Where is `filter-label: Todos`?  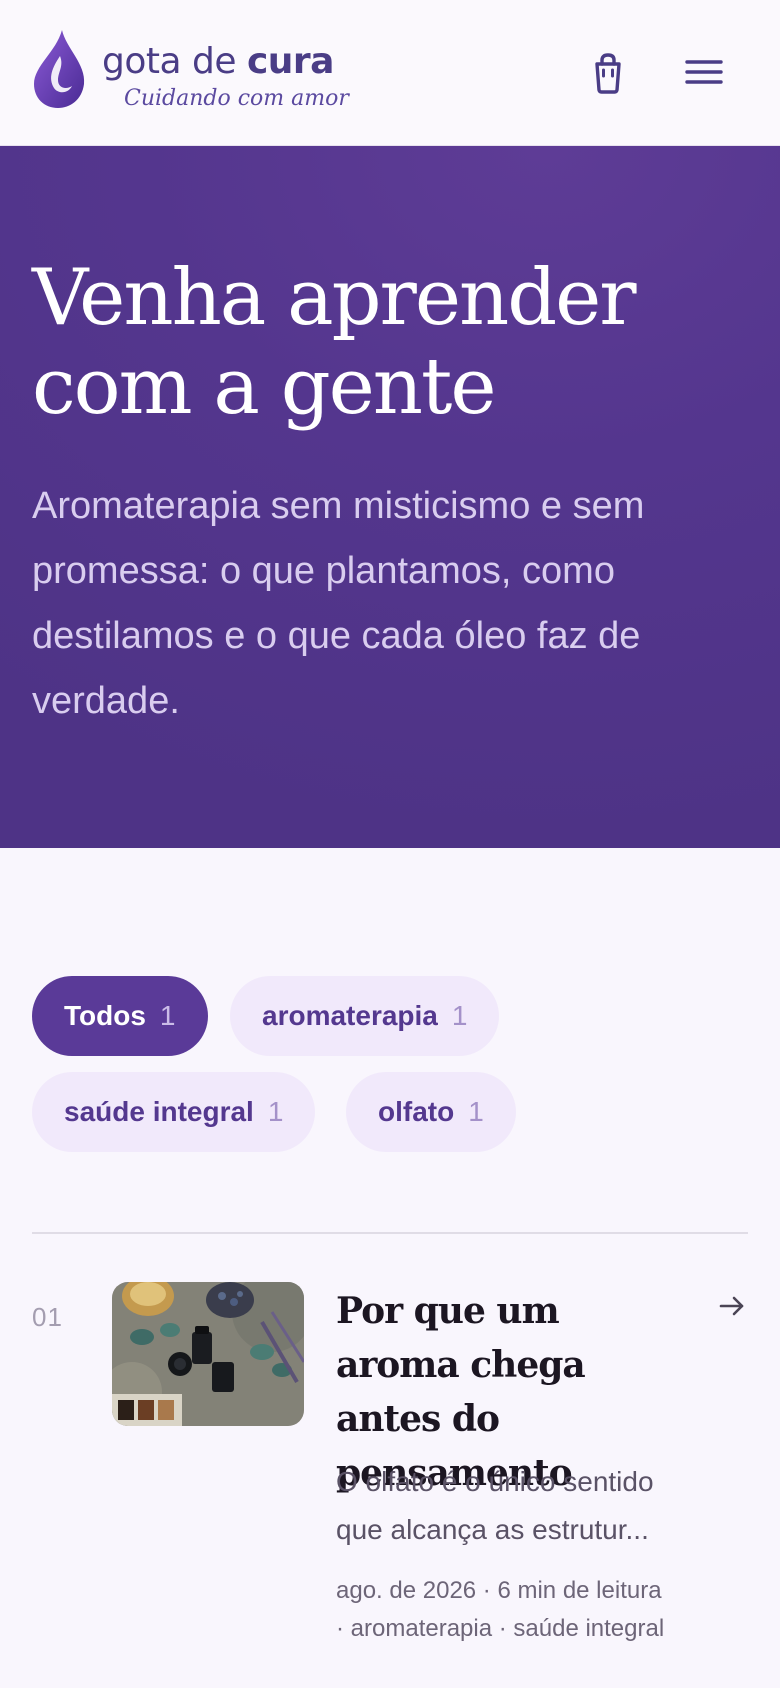
filter-label: Todos is located at coordinates (105, 1015).